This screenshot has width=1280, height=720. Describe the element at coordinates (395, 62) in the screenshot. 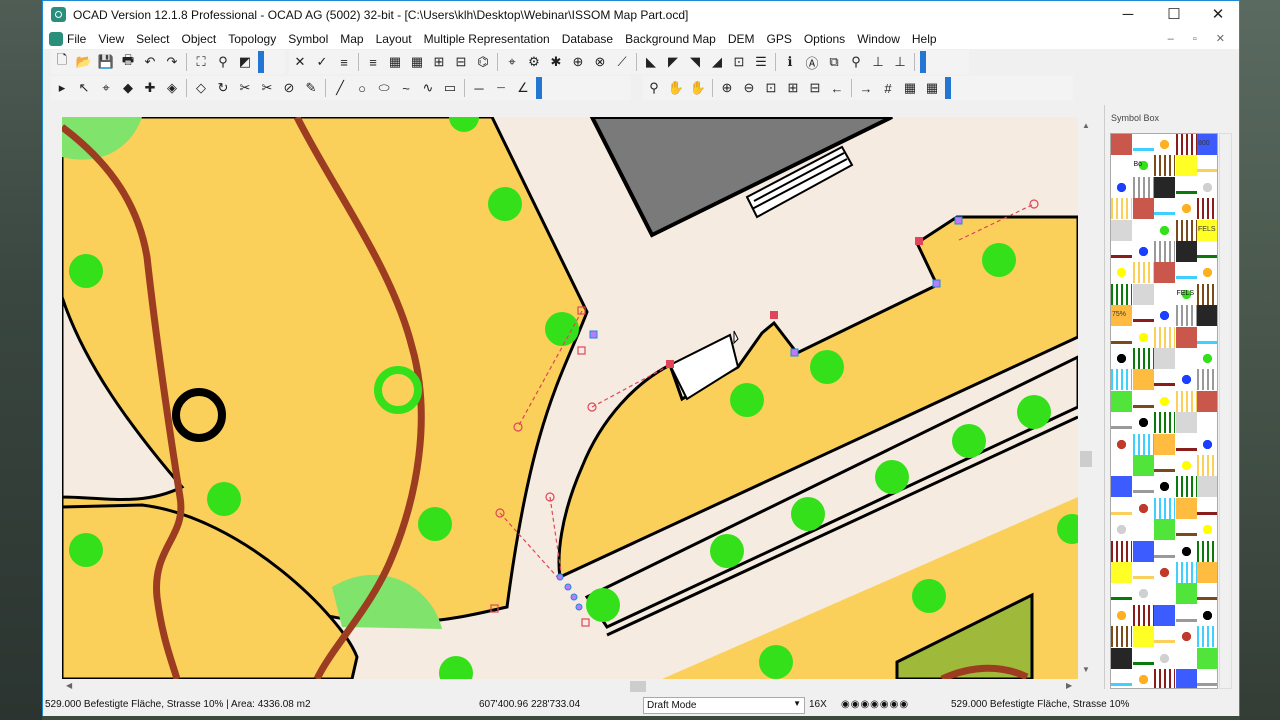

I see `grid-icon: ▦` at that location.